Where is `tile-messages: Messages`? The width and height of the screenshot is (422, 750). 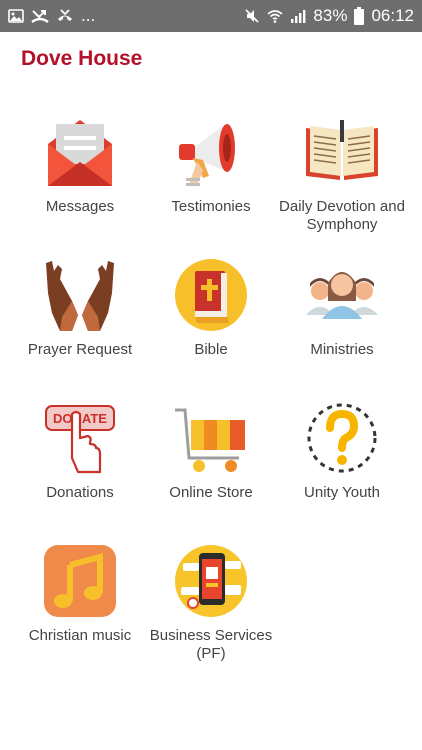
tile-messages: Messages is located at coordinates (80, 170).